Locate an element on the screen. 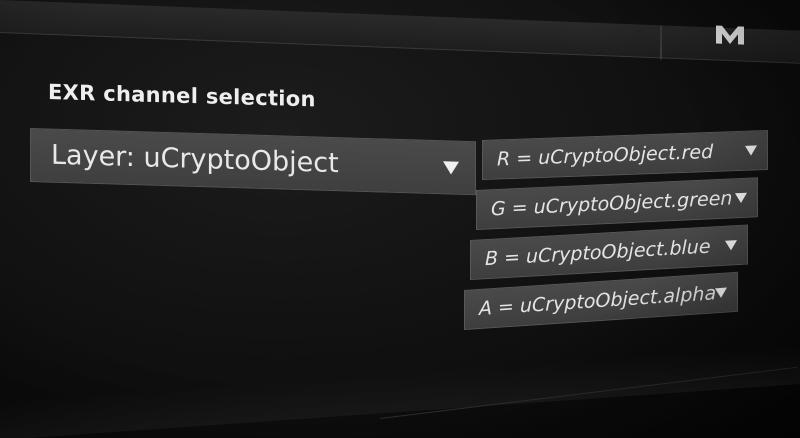 This screenshot has width=800, height=438. layer-dropdown-label: Layer: uCryptoObject is located at coordinates (195, 159).